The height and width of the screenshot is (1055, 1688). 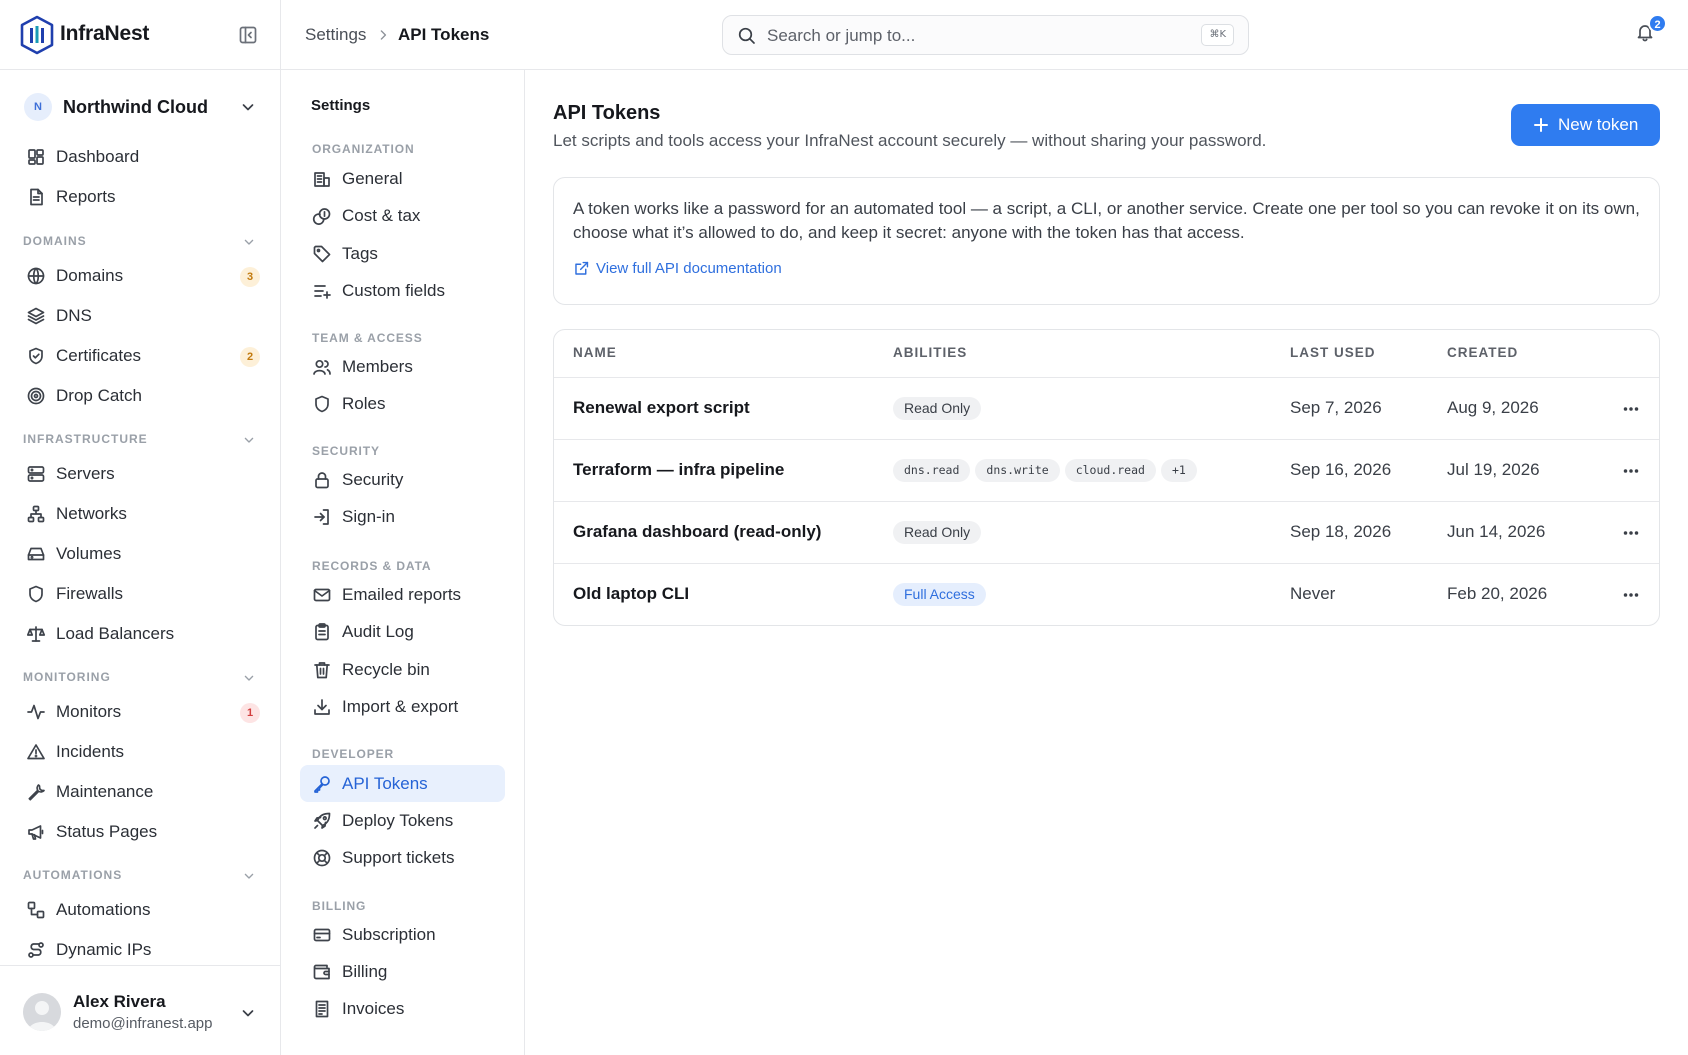 What do you see at coordinates (142, 276) in the screenshot?
I see `sidebar-item-domains: Domains 3` at bounding box center [142, 276].